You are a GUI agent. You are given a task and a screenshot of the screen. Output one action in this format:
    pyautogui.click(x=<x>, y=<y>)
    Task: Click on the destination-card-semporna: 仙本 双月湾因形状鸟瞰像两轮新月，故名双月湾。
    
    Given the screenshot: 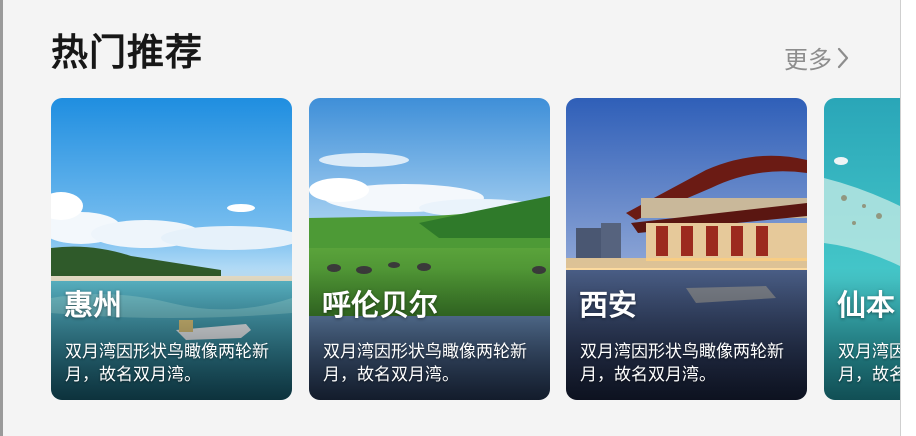 What is the action you would take?
    pyautogui.click(x=862, y=249)
    